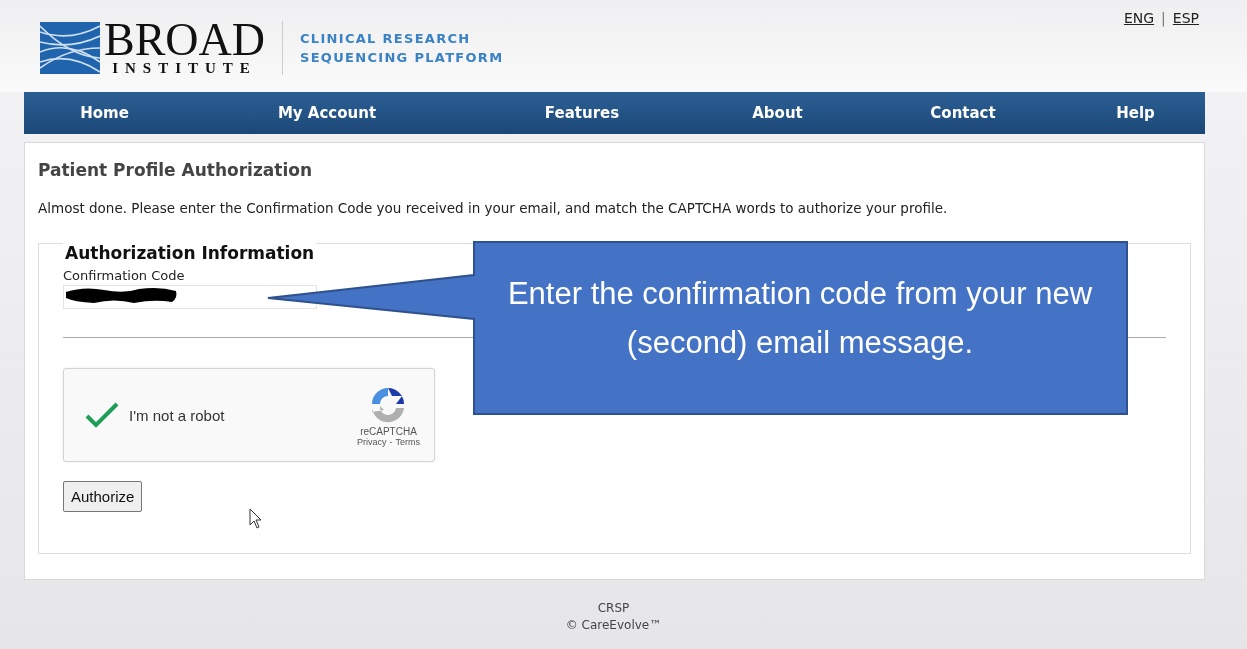 Image resolution: width=1247 pixels, height=649 pixels. What do you see at coordinates (1135, 113) in the screenshot?
I see `nav-link: Help` at bounding box center [1135, 113].